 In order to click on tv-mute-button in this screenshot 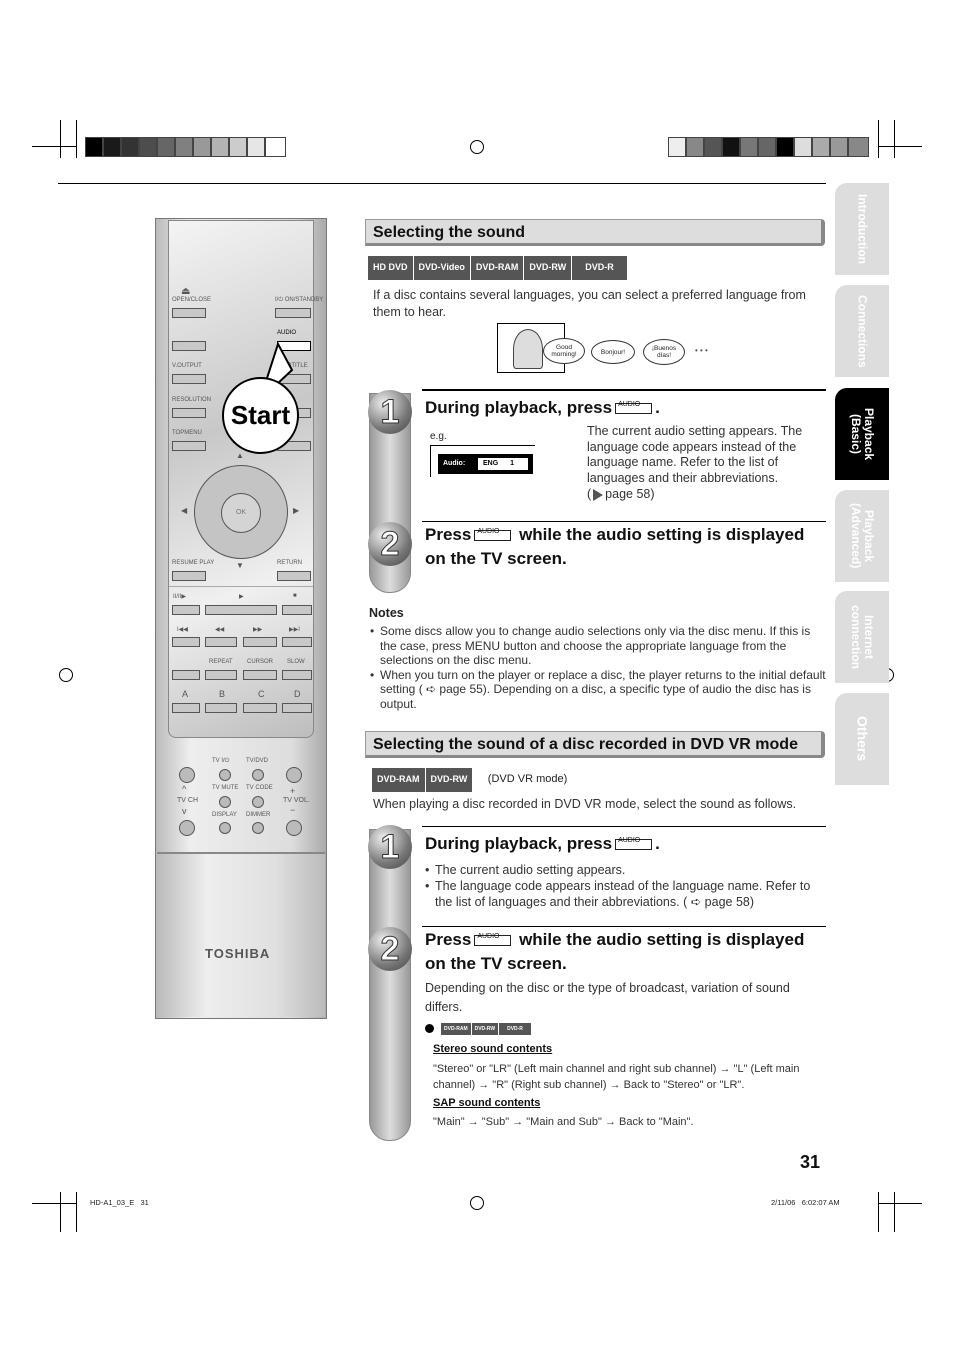, I will do `click(225, 802)`.